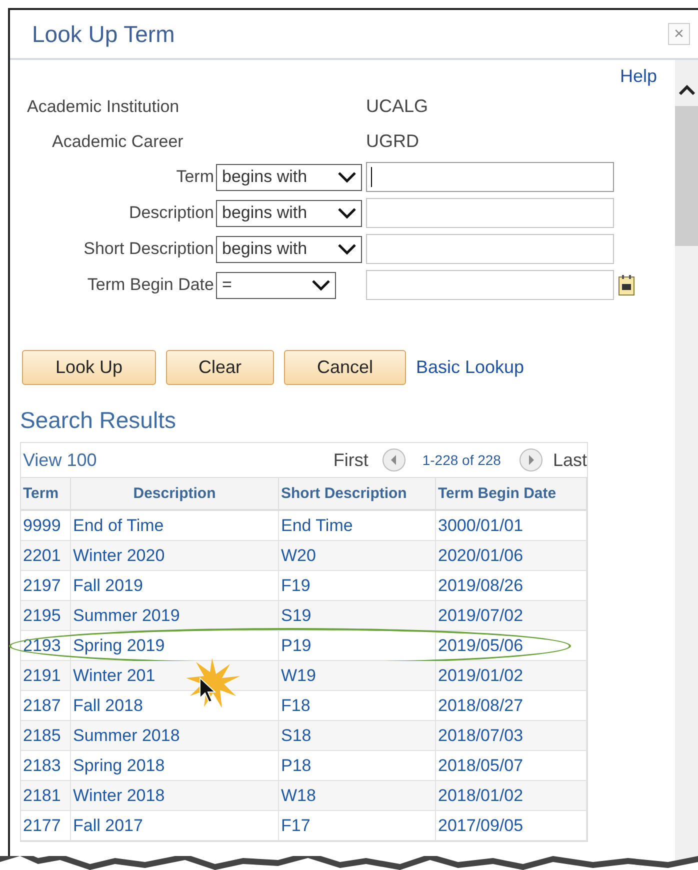 The height and width of the screenshot is (870, 698). I want to click on table-cell: End of Time, so click(175, 526).